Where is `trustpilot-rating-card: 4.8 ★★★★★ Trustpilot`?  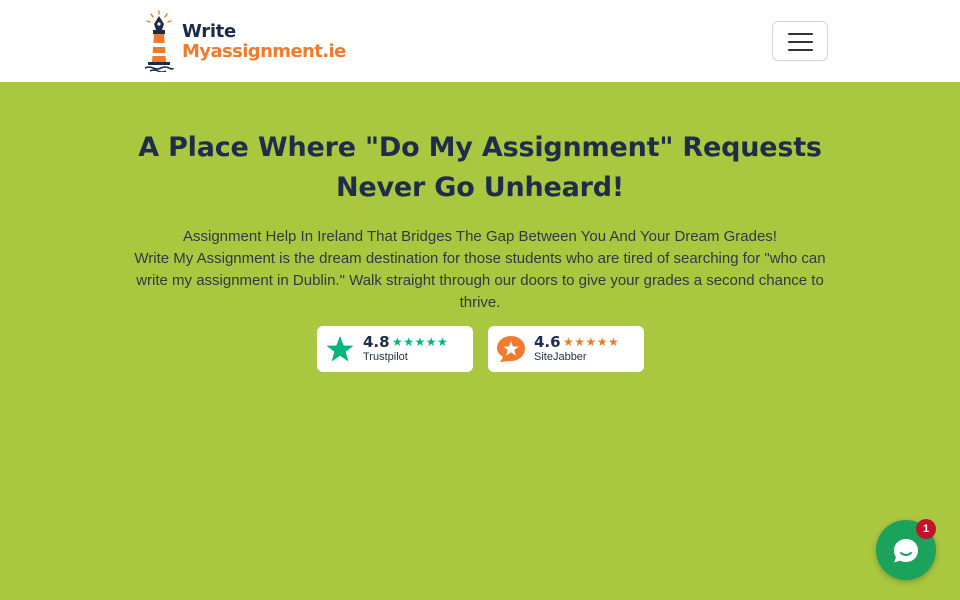 trustpilot-rating-card: 4.8 ★★★★★ Trustpilot is located at coordinates (395, 349).